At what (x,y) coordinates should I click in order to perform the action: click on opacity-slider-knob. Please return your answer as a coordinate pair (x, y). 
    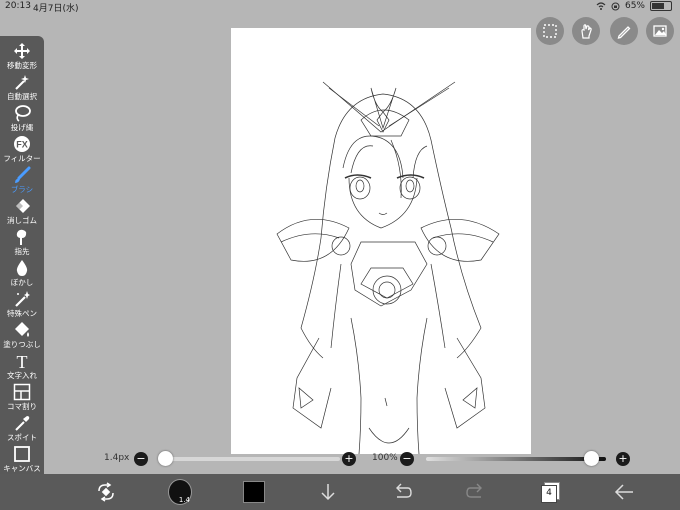
    Looking at the image, I should click on (591, 458).